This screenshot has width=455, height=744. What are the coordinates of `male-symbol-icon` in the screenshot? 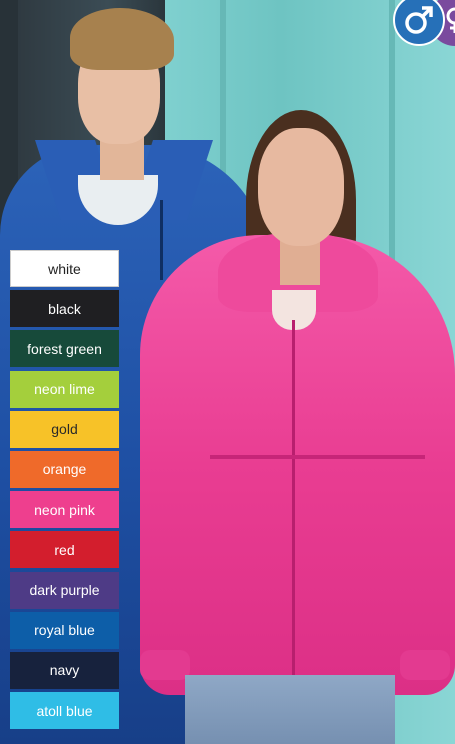 It's located at (419, 20).